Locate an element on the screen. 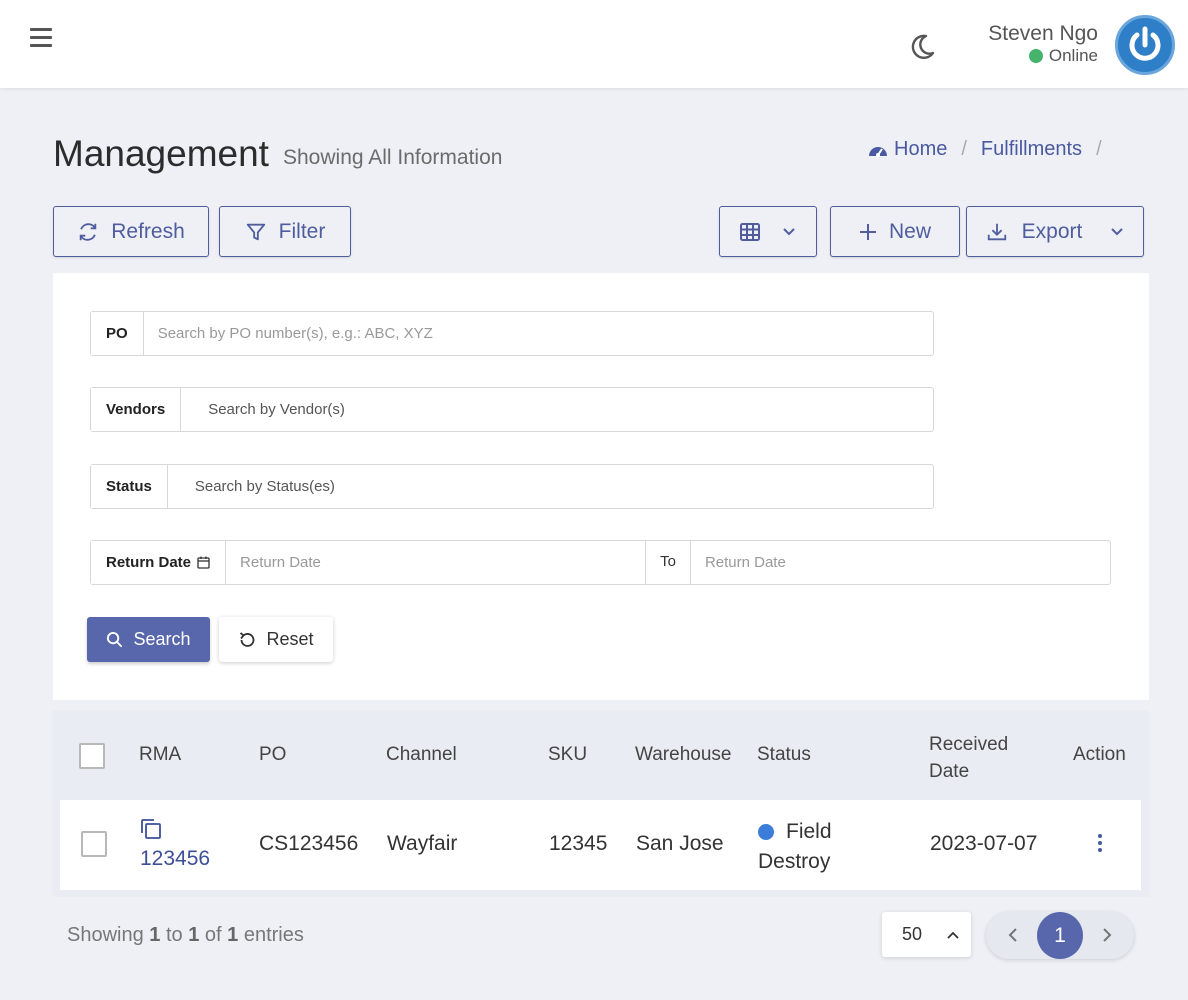  plus-icon is located at coordinates (867, 231).